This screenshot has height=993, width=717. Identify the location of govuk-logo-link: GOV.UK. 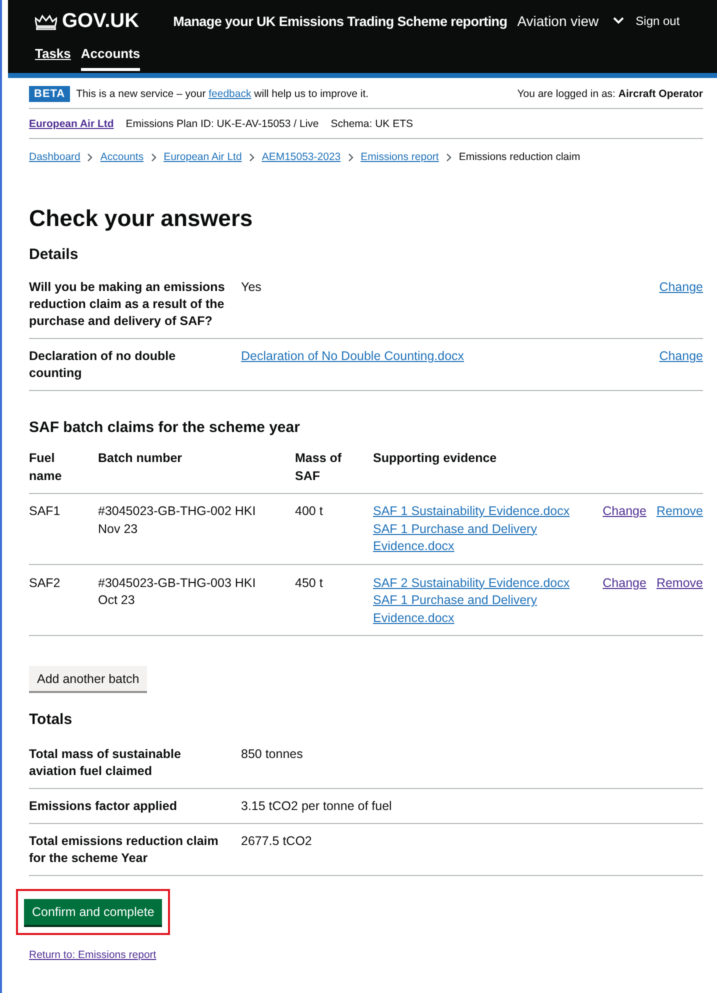
(87, 21).